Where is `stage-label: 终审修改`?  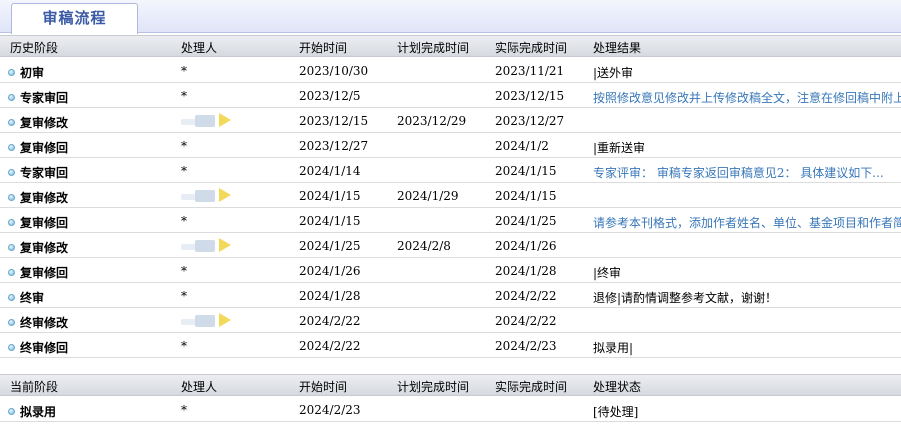
stage-label: 终审修改 is located at coordinates (44, 323).